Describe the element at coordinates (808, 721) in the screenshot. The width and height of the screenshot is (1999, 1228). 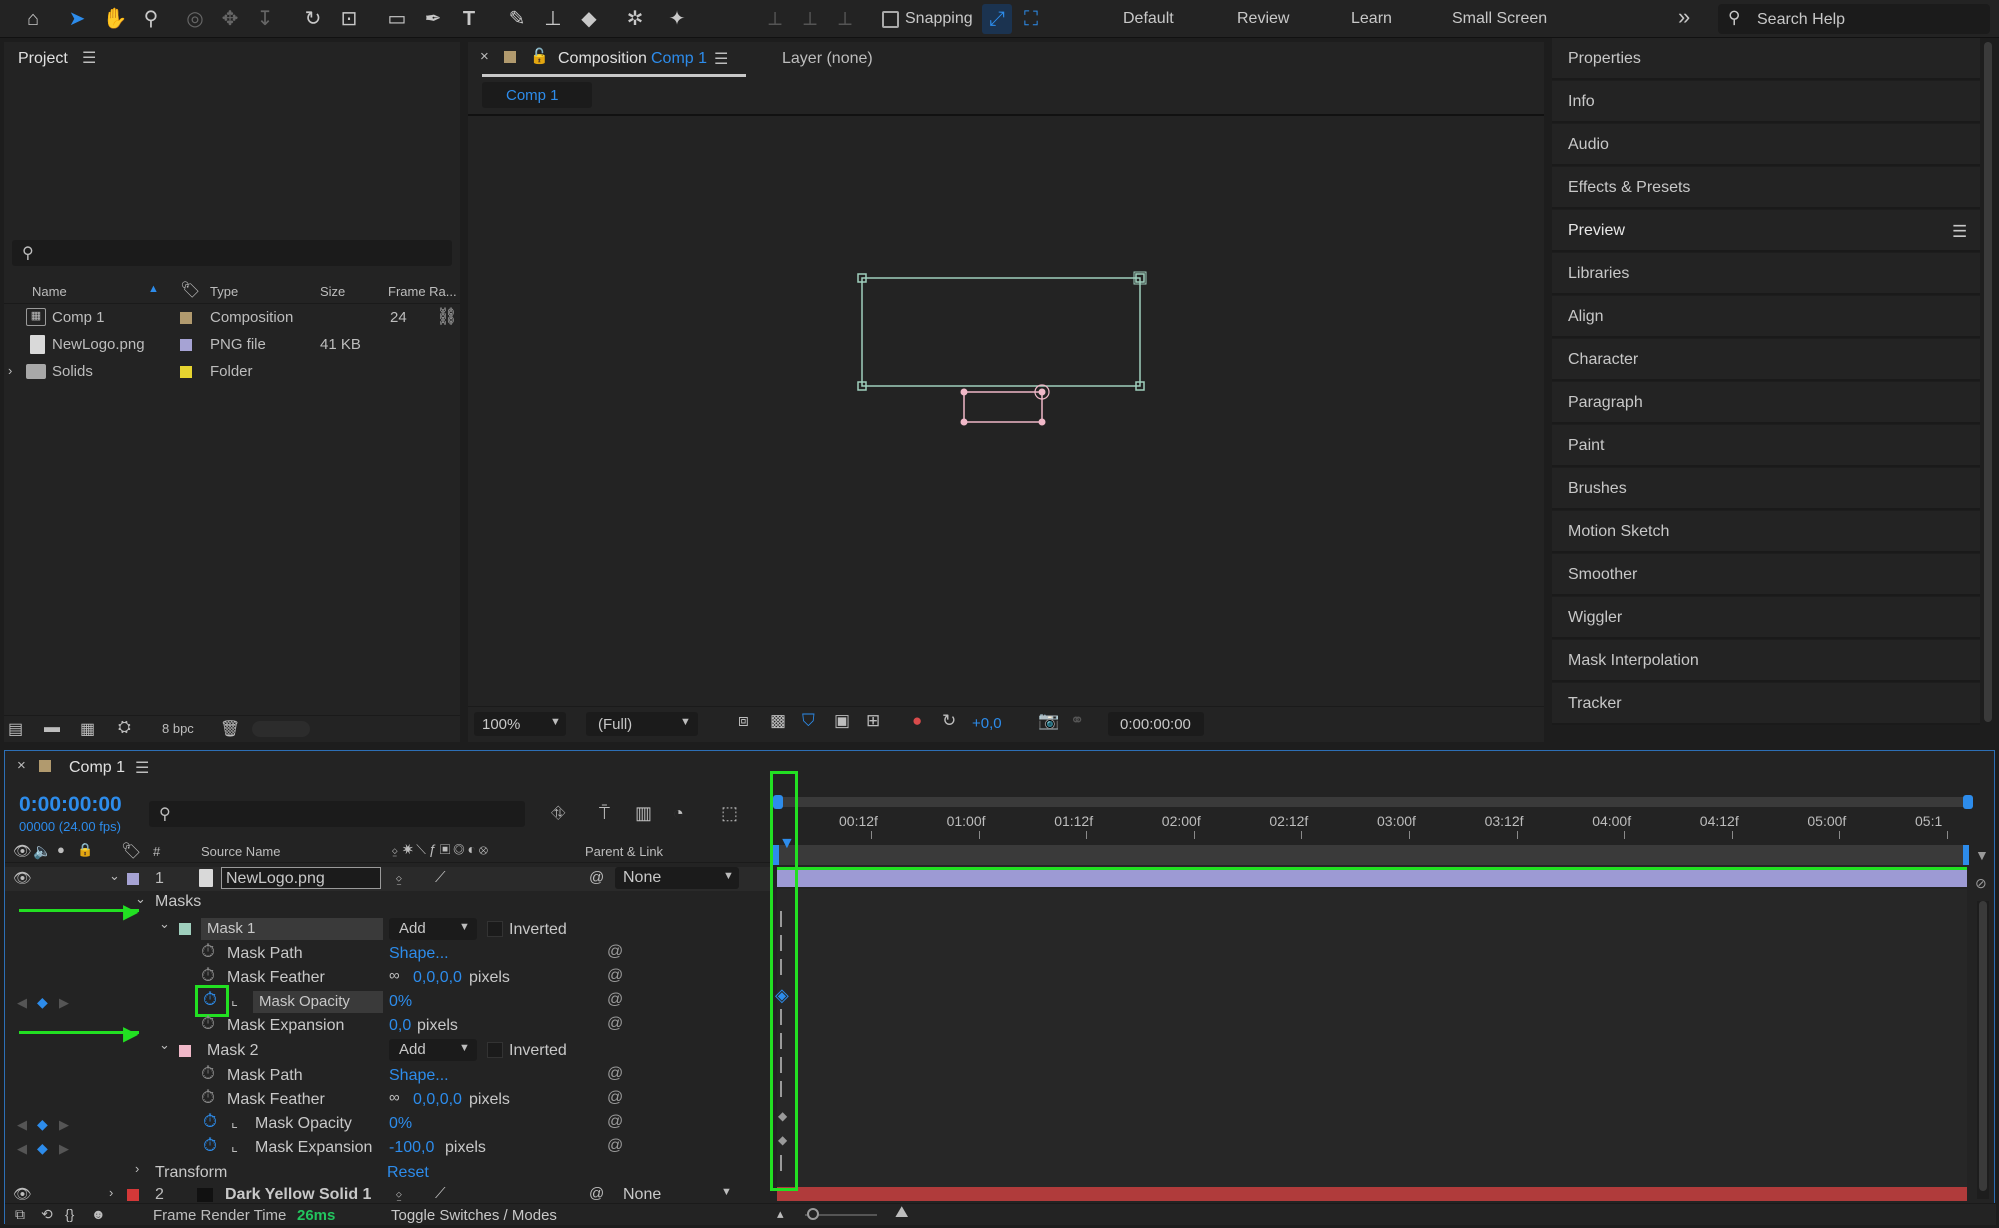
I see `mask-visibility-icon: ⛉` at that location.